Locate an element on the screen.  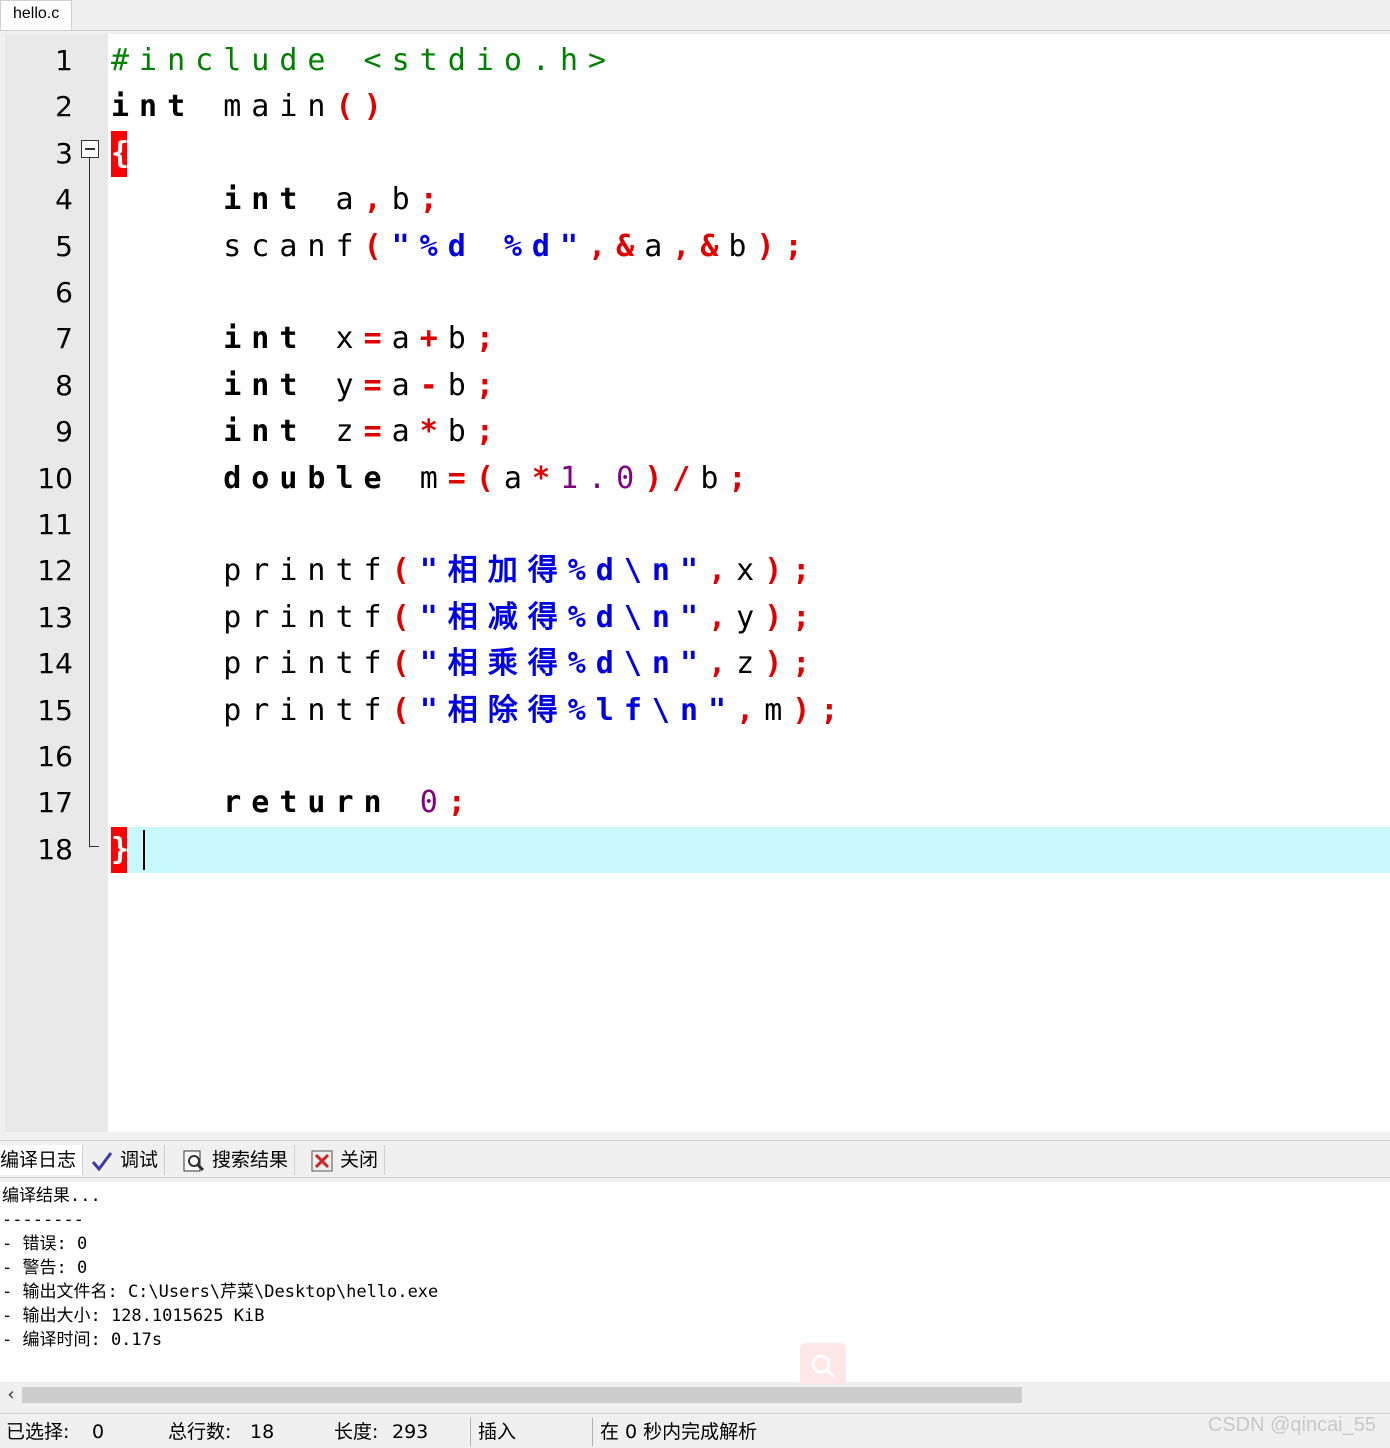
status-total-lines-label: 总行数: is located at coordinates (200, 1432).